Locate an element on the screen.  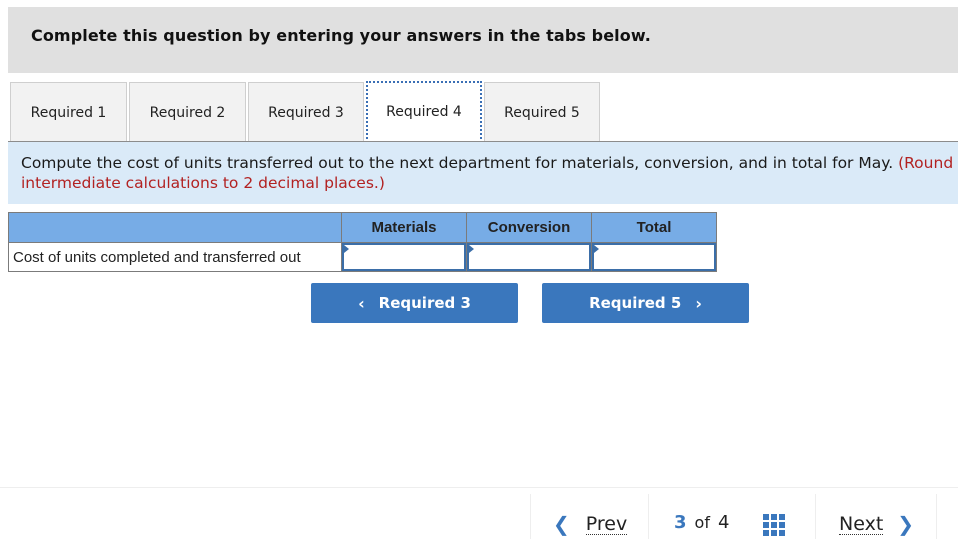
total-input is located at coordinates (654, 257).